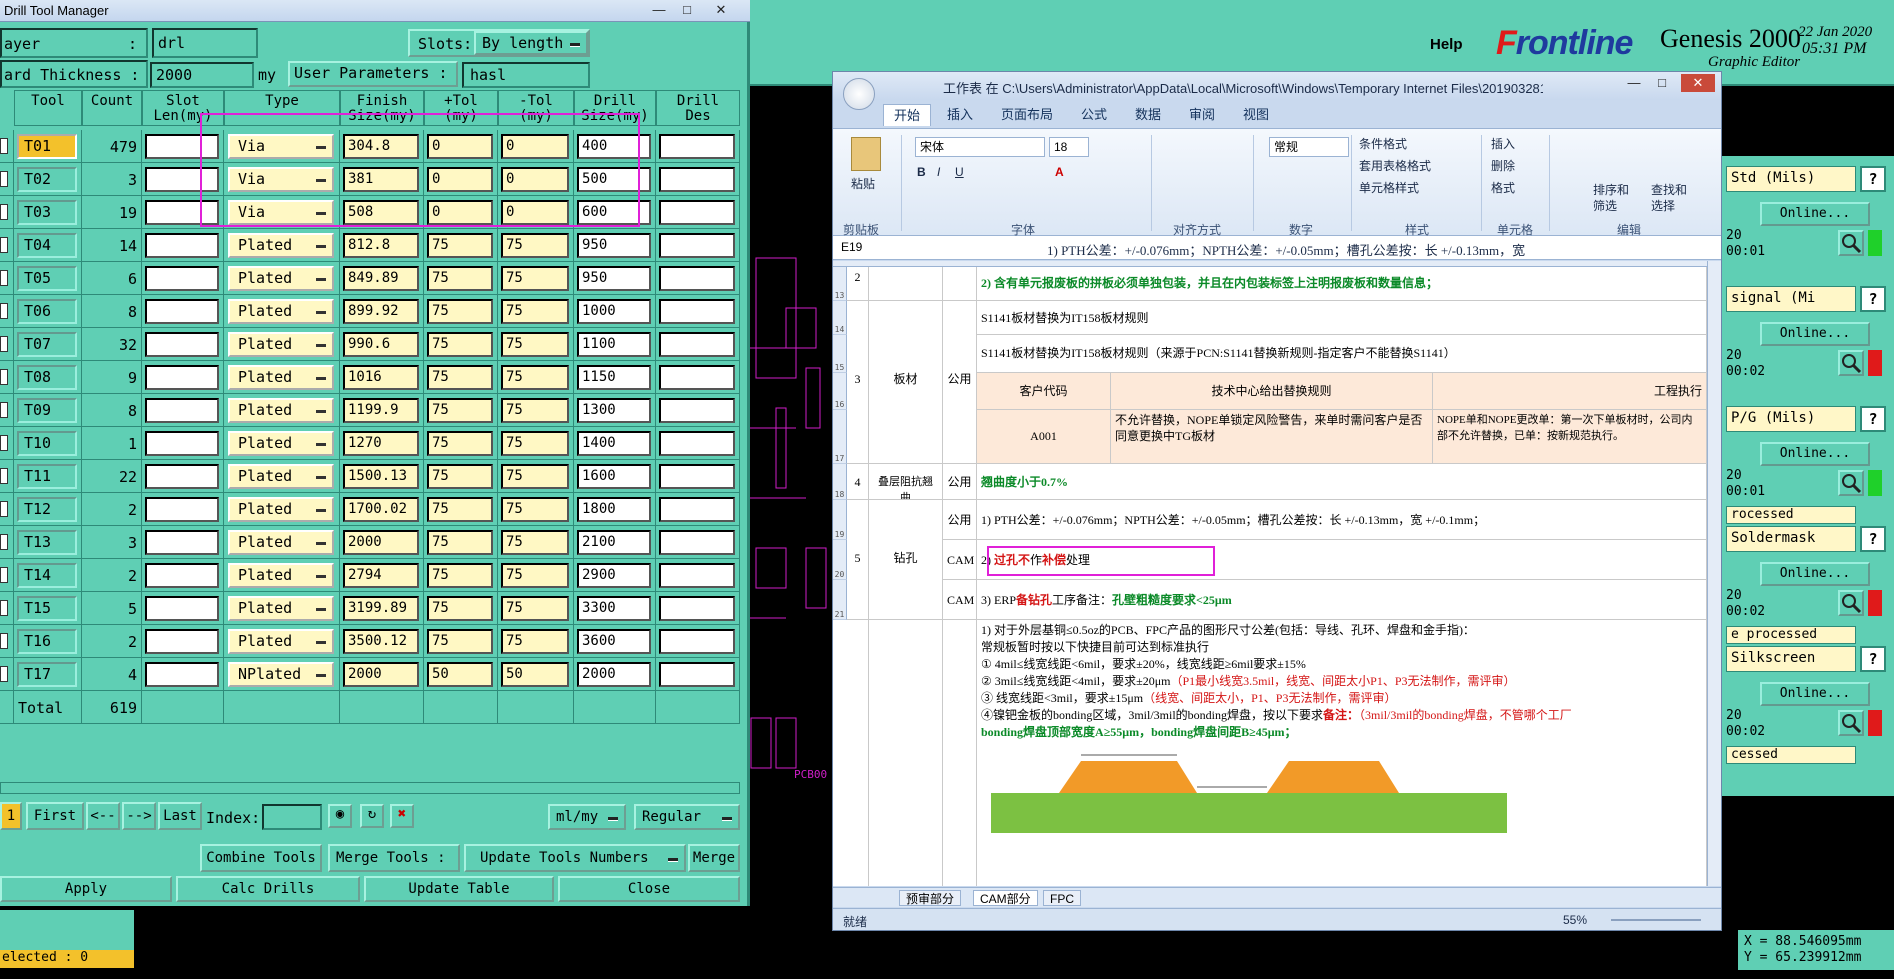  Describe the element at coordinates (1634, 83) in the screenshot. I see `excel-minimize-icon: —` at that location.